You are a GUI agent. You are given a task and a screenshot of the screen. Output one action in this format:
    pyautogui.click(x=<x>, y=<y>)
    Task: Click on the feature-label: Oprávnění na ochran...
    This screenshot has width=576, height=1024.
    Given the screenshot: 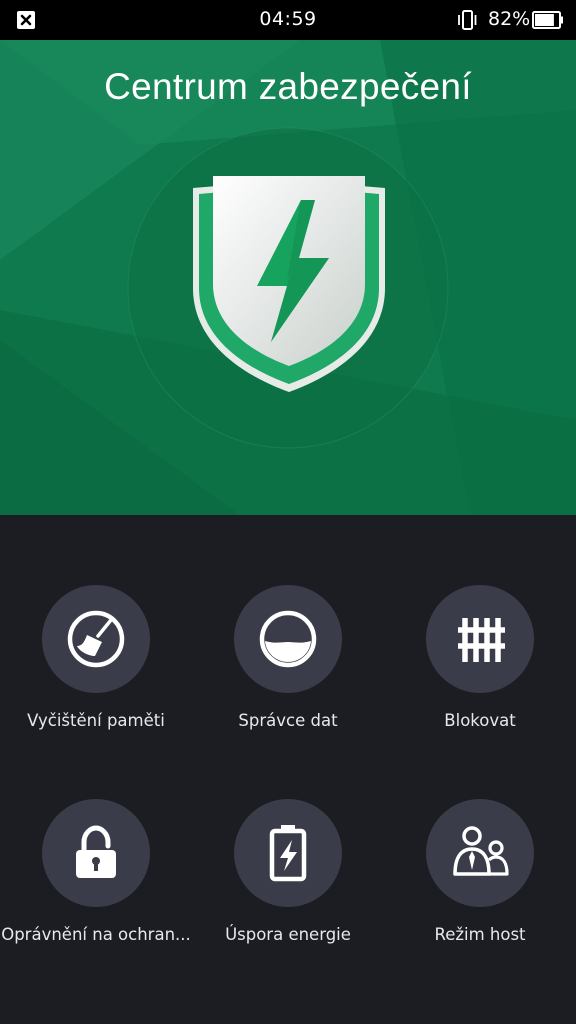 What is the action you would take?
    pyautogui.click(x=96, y=934)
    